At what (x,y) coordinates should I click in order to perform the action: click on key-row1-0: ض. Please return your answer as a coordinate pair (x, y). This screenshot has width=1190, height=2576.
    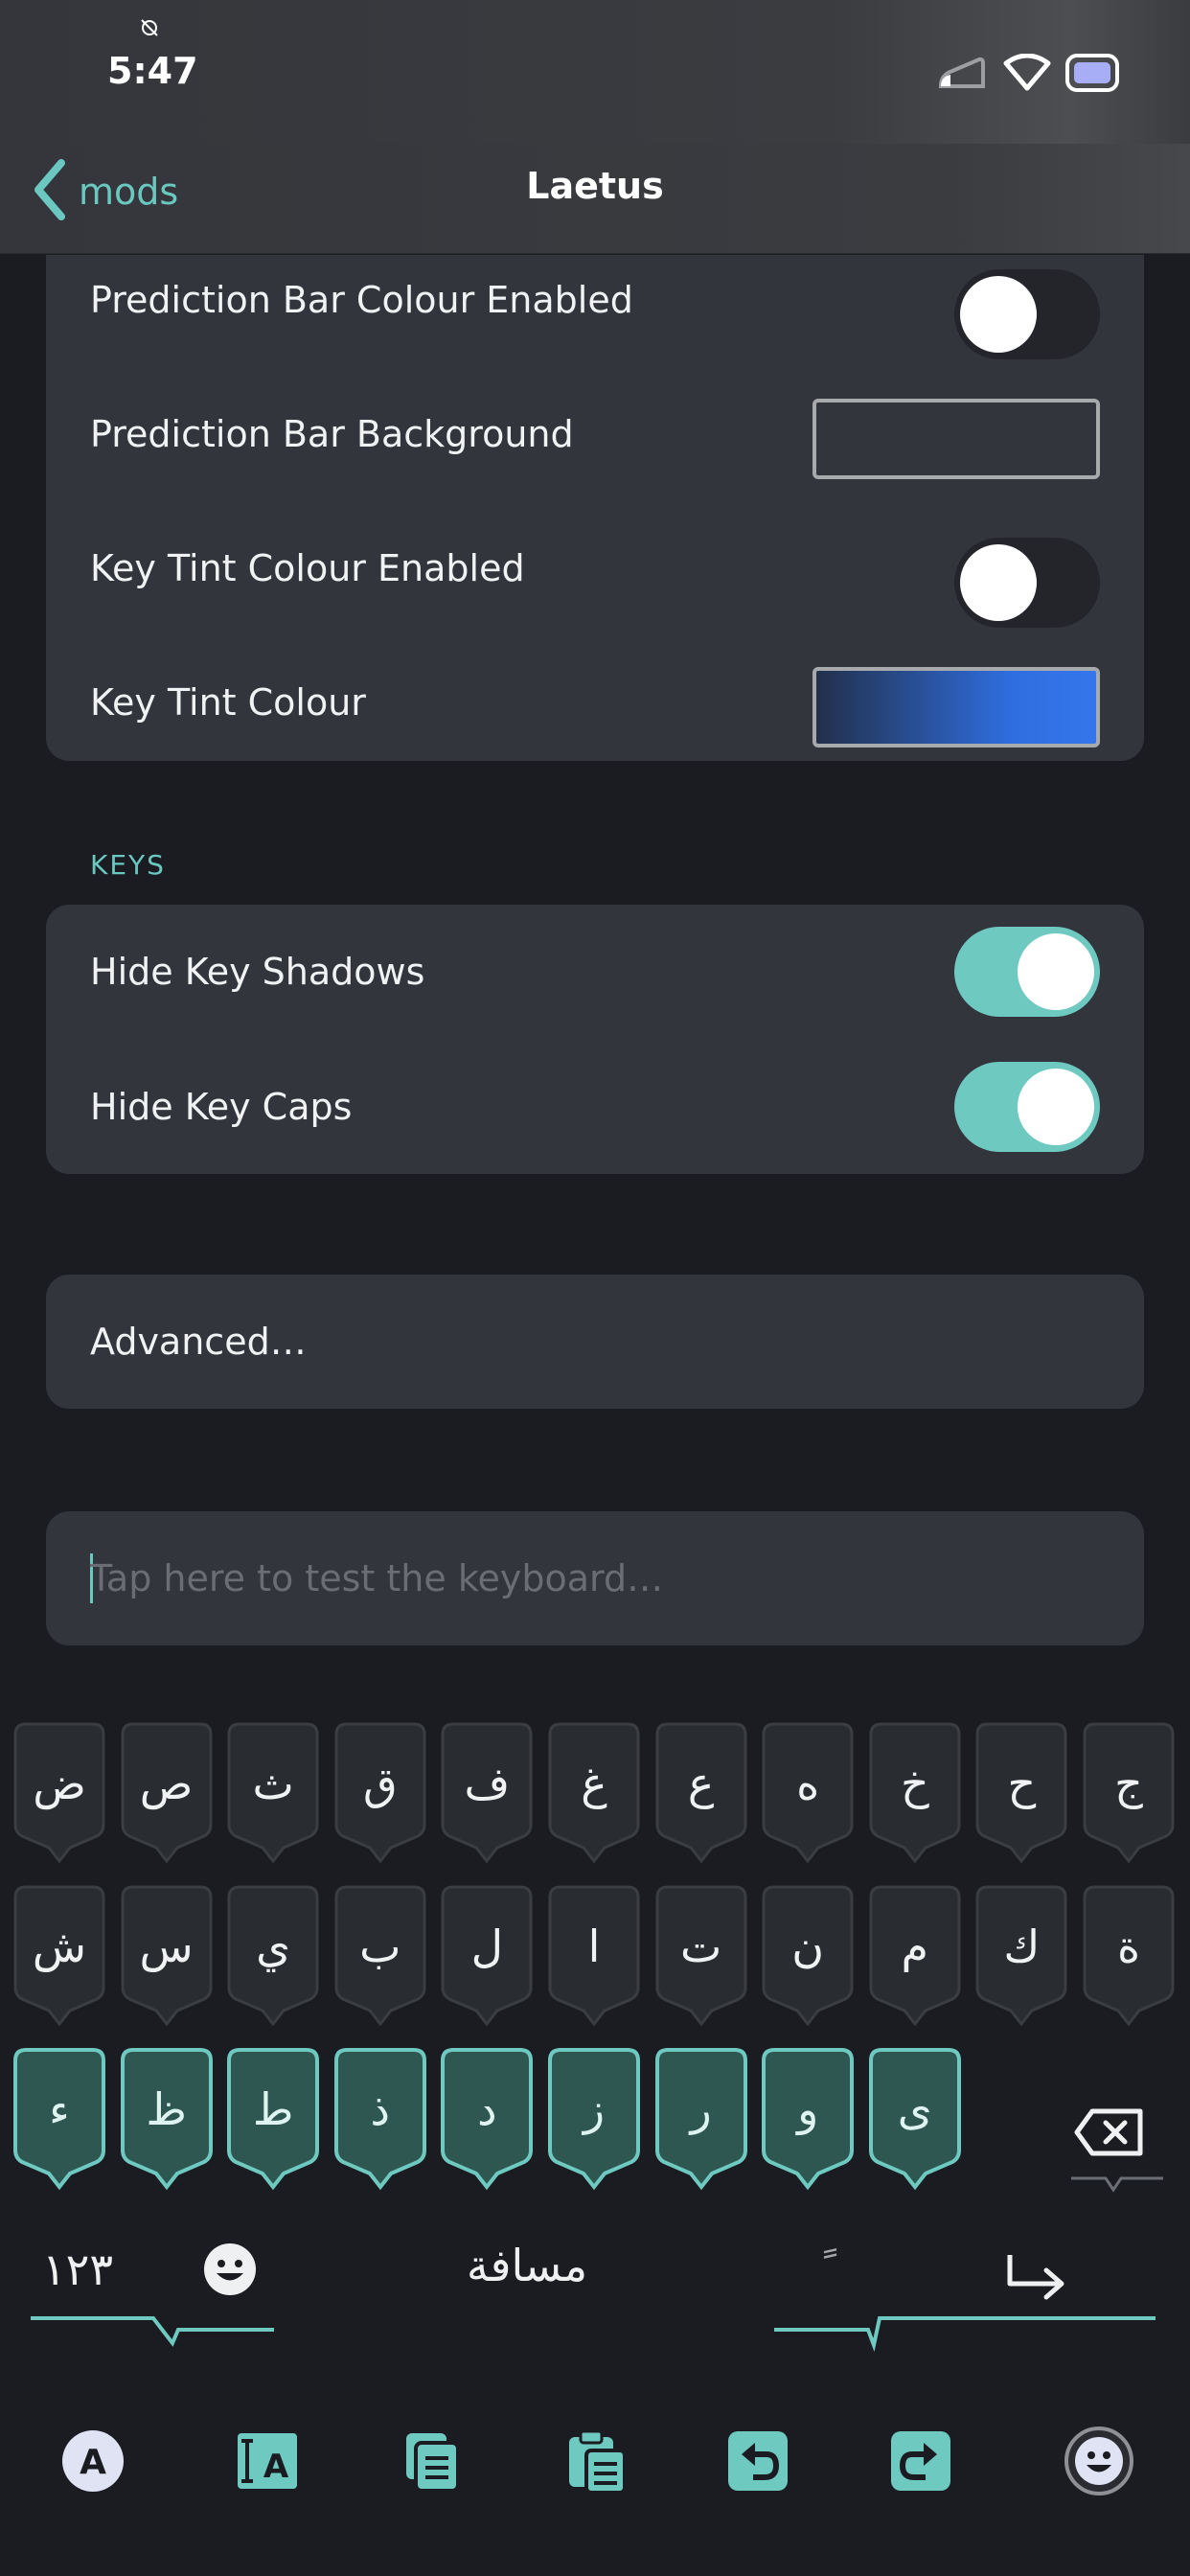
    Looking at the image, I should click on (59, 1793).